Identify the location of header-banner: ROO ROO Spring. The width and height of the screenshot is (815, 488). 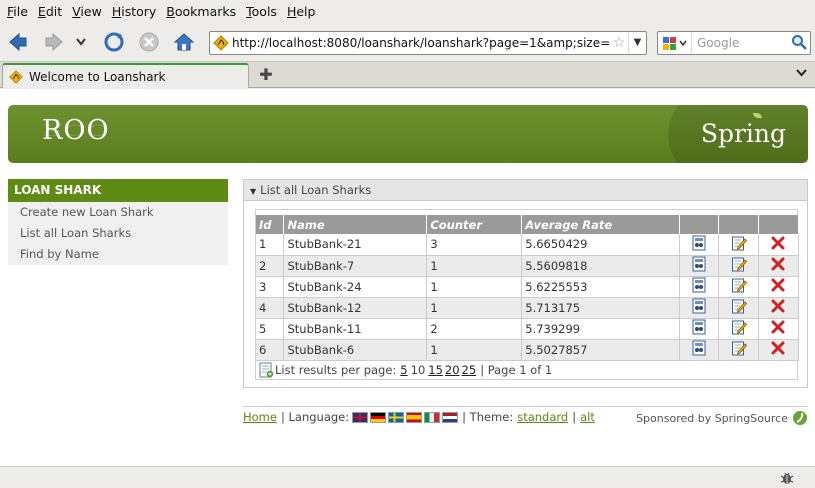
(408, 134).